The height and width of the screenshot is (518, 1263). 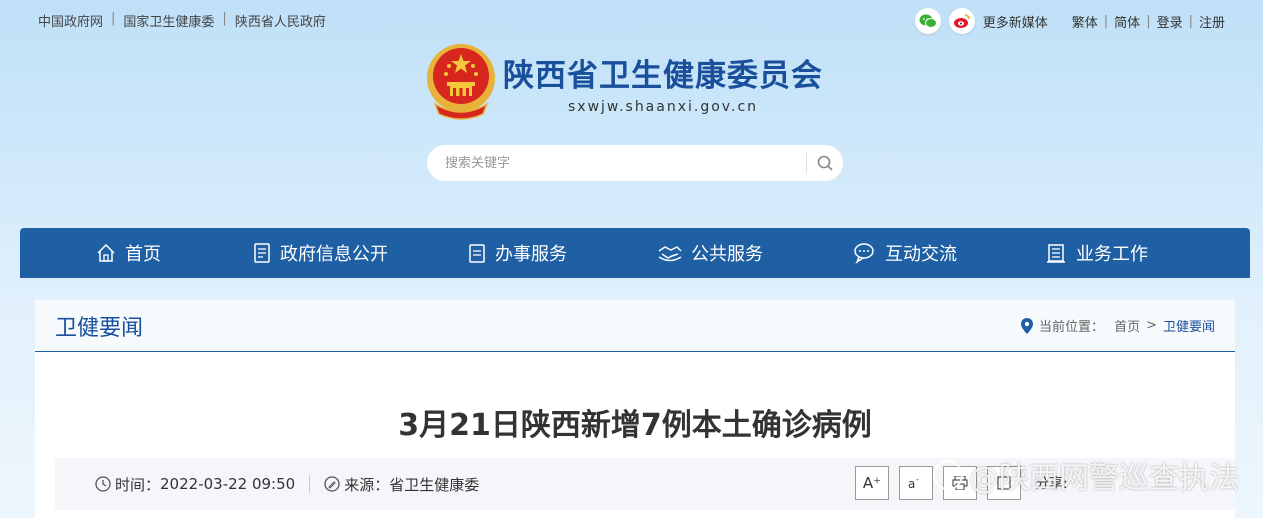 I want to click on nav-item-services: 办事服务, so click(x=517, y=253).